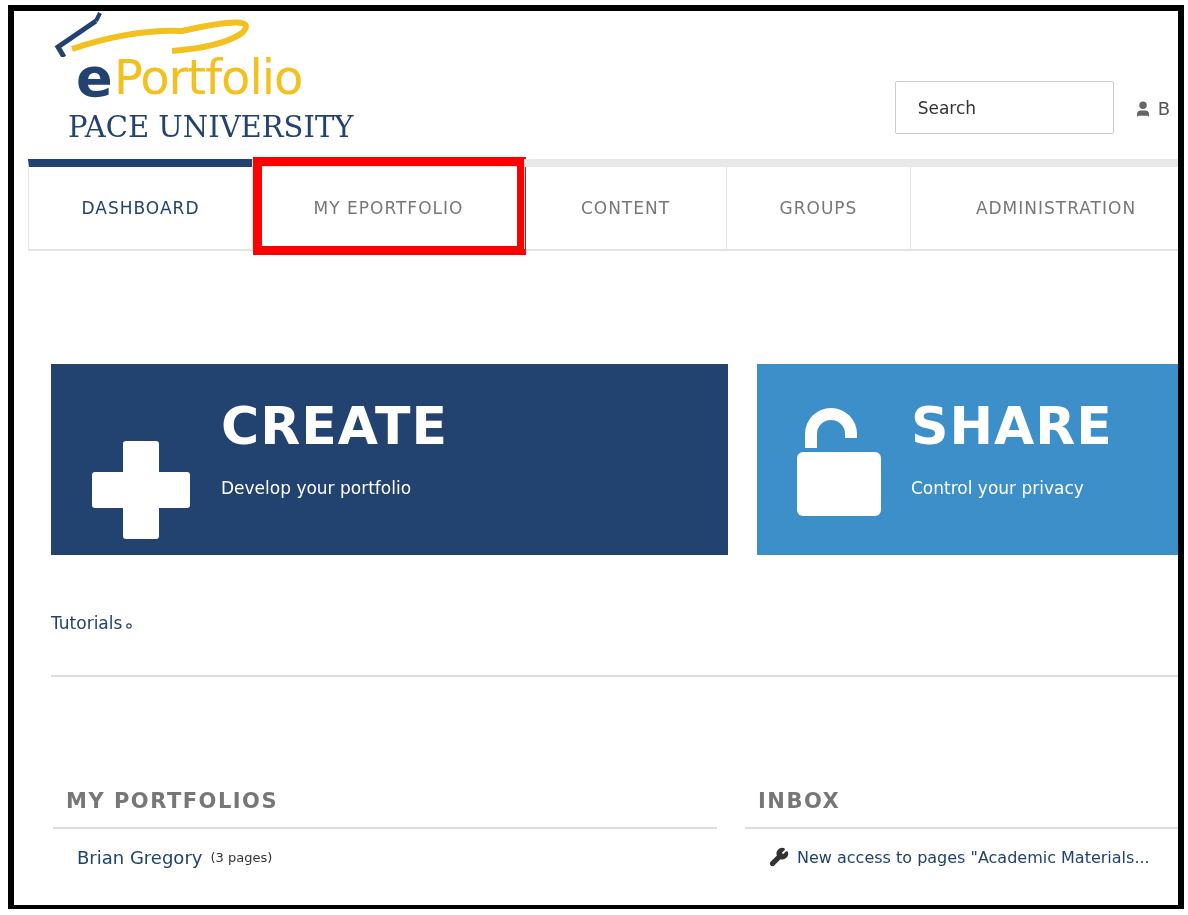 The image size is (1188, 915). What do you see at coordinates (1012, 426) in the screenshot?
I see `card-title: SHARE` at bounding box center [1012, 426].